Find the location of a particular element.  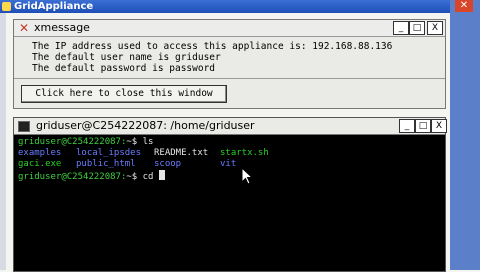

command: ls is located at coordinates (148, 142).